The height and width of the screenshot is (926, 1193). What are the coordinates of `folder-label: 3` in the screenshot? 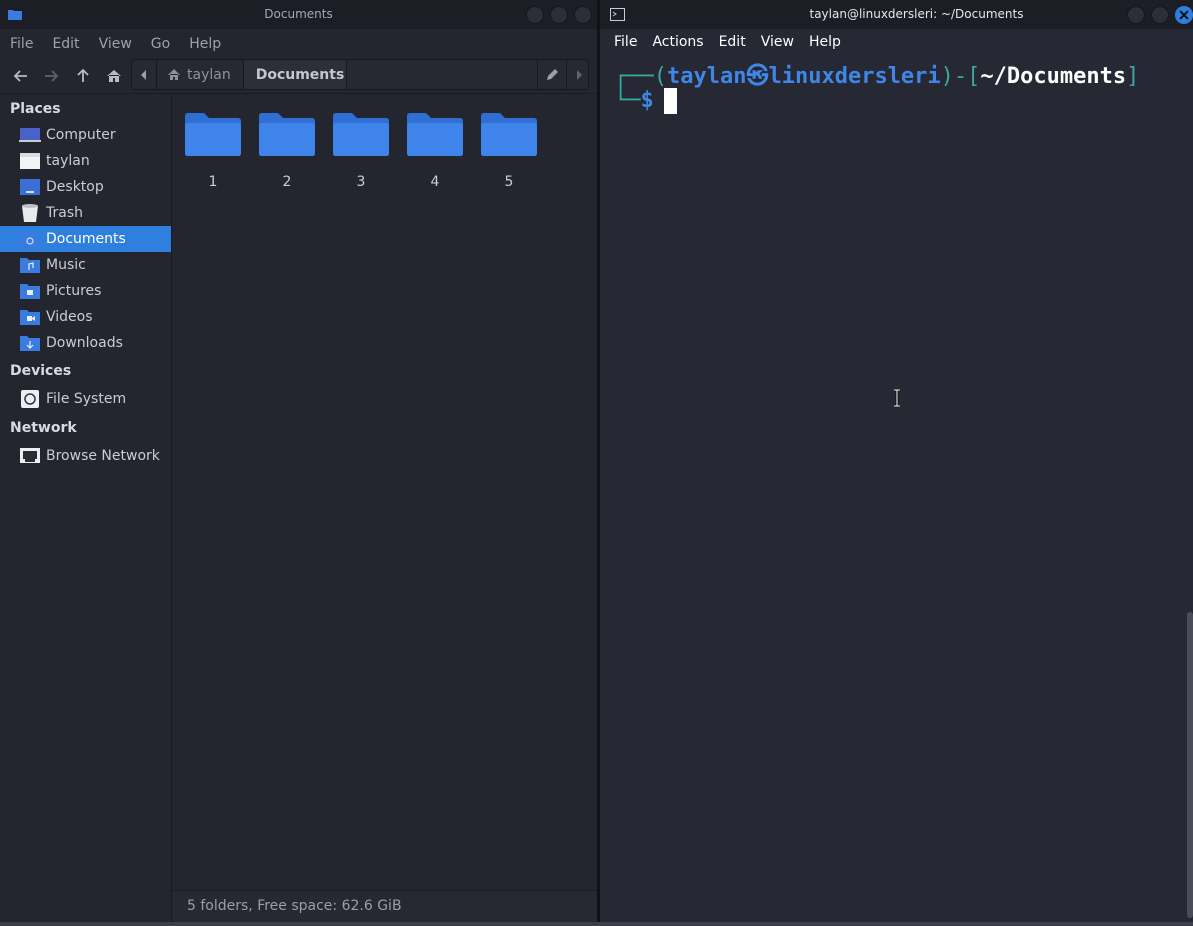 It's located at (361, 182).